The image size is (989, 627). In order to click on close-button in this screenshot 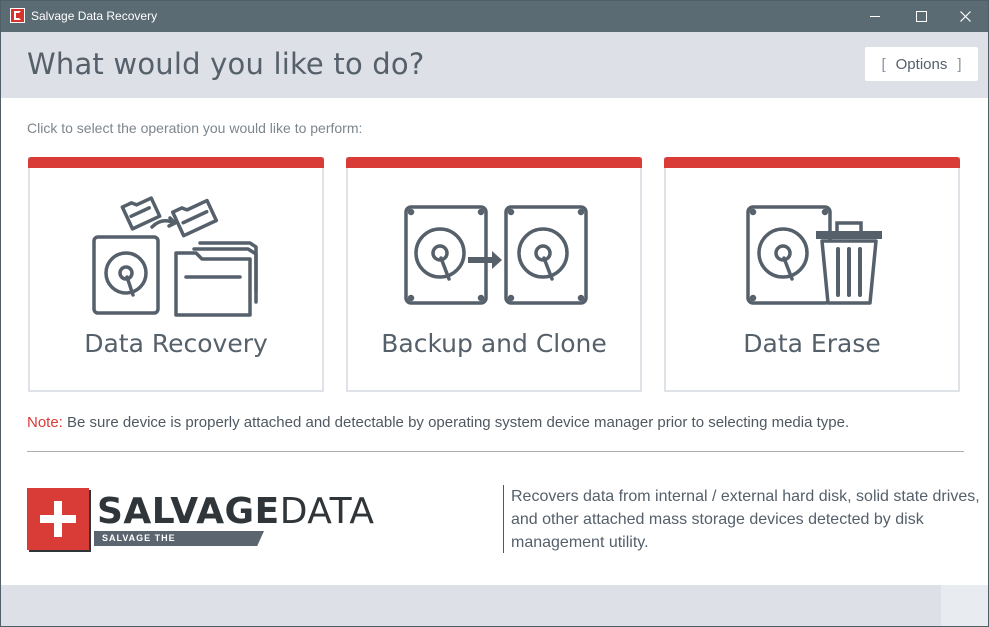, I will do `click(965, 16)`.